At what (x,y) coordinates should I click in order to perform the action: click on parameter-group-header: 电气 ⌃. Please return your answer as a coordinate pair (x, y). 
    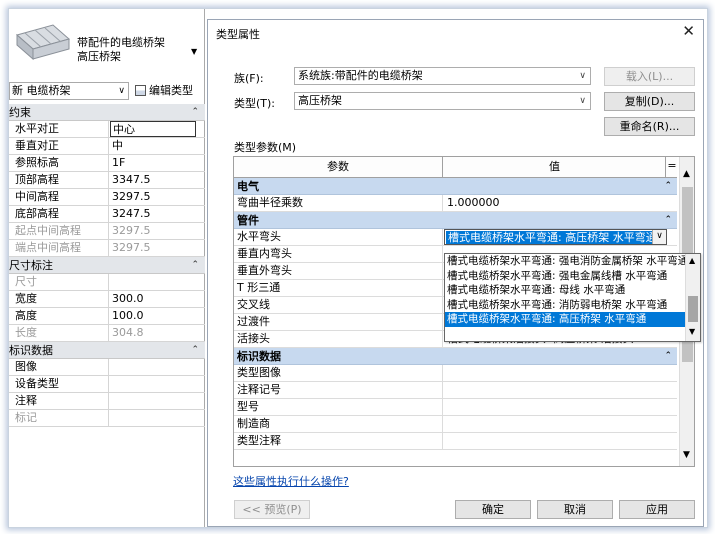
    Looking at the image, I should click on (455, 186).